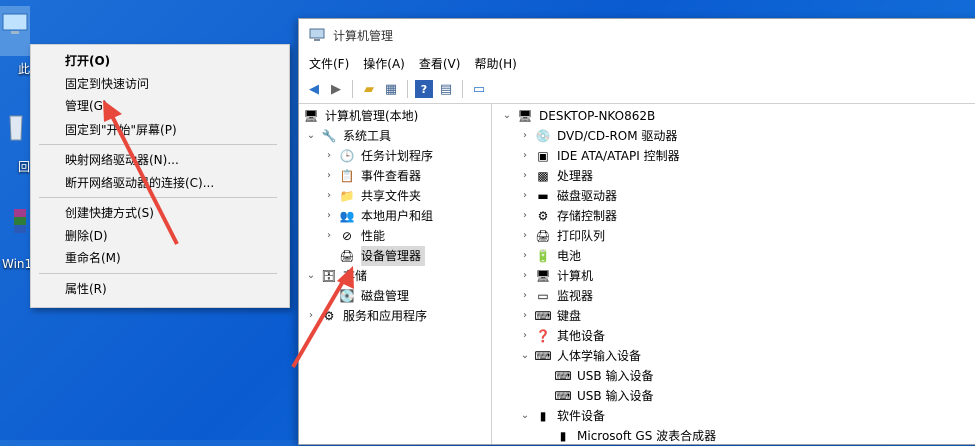  Describe the element at coordinates (380, 256) in the screenshot. I see `tree-item-device-manager: 🖨 设备管理器` at that location.